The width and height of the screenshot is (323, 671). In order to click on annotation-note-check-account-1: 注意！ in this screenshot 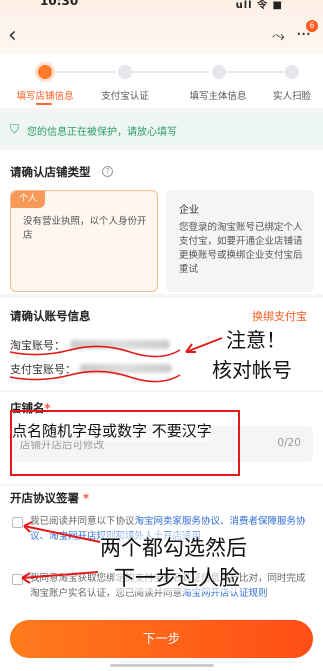, I will do `click(256, 340)`.